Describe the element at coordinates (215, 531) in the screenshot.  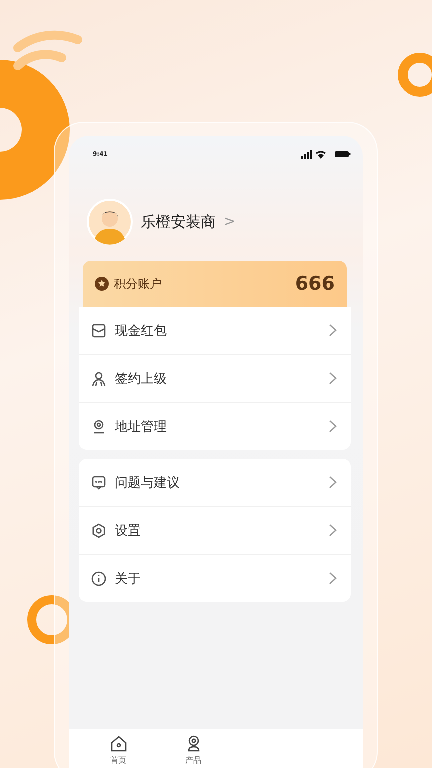
I see `menu-item: 设置` at that location.